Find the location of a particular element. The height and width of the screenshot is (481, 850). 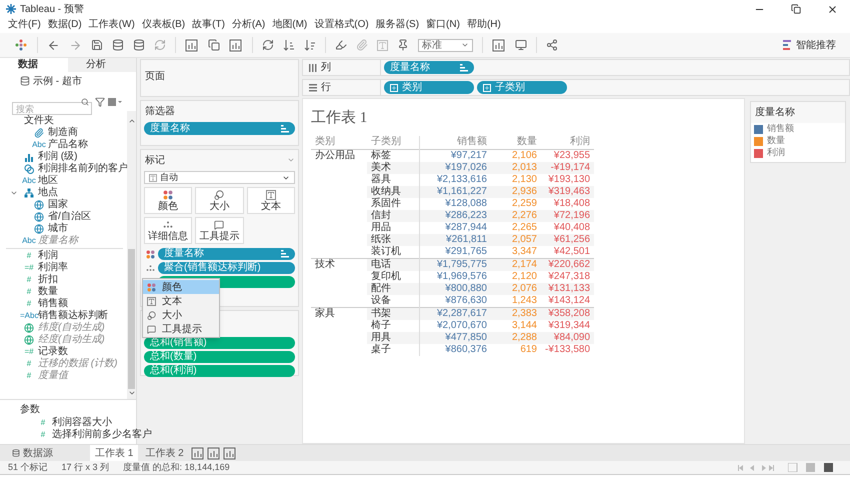

card-title: 标记 is located at coordinates (154, 161).